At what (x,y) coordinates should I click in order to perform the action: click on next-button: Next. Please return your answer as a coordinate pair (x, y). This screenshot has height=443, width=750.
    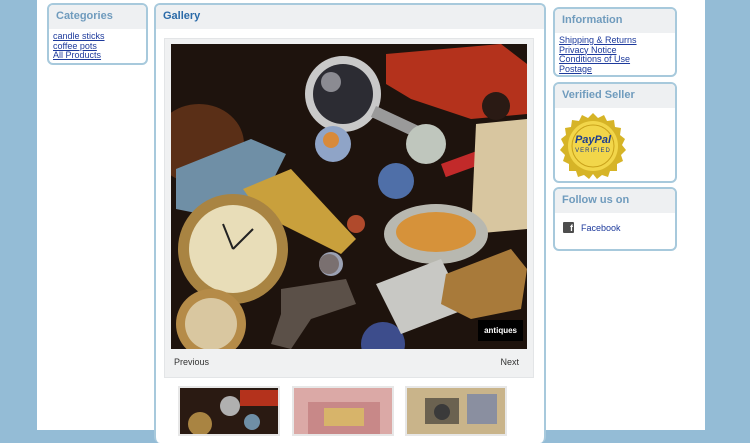
    Looking at the image, I should click on (509, 362).